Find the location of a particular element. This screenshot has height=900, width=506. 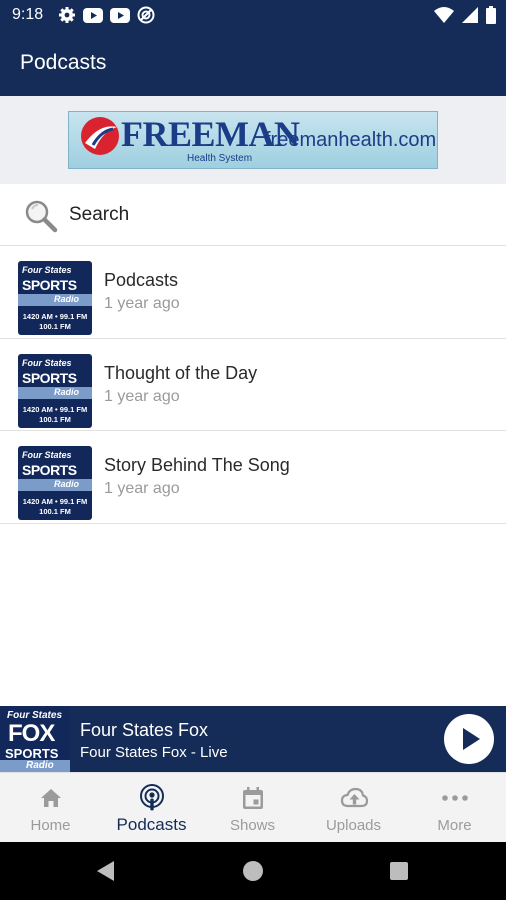

gear-icon is located at coordinates (67, 15).